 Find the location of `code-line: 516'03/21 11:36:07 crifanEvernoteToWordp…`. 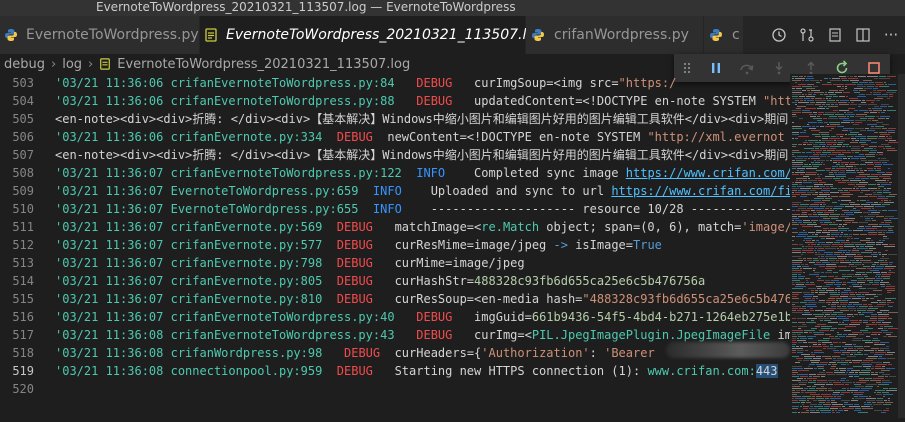

code-line: 516'03/21 11:36:07 crifanEvernoteToWordp… is located at coordinates (396, 317).